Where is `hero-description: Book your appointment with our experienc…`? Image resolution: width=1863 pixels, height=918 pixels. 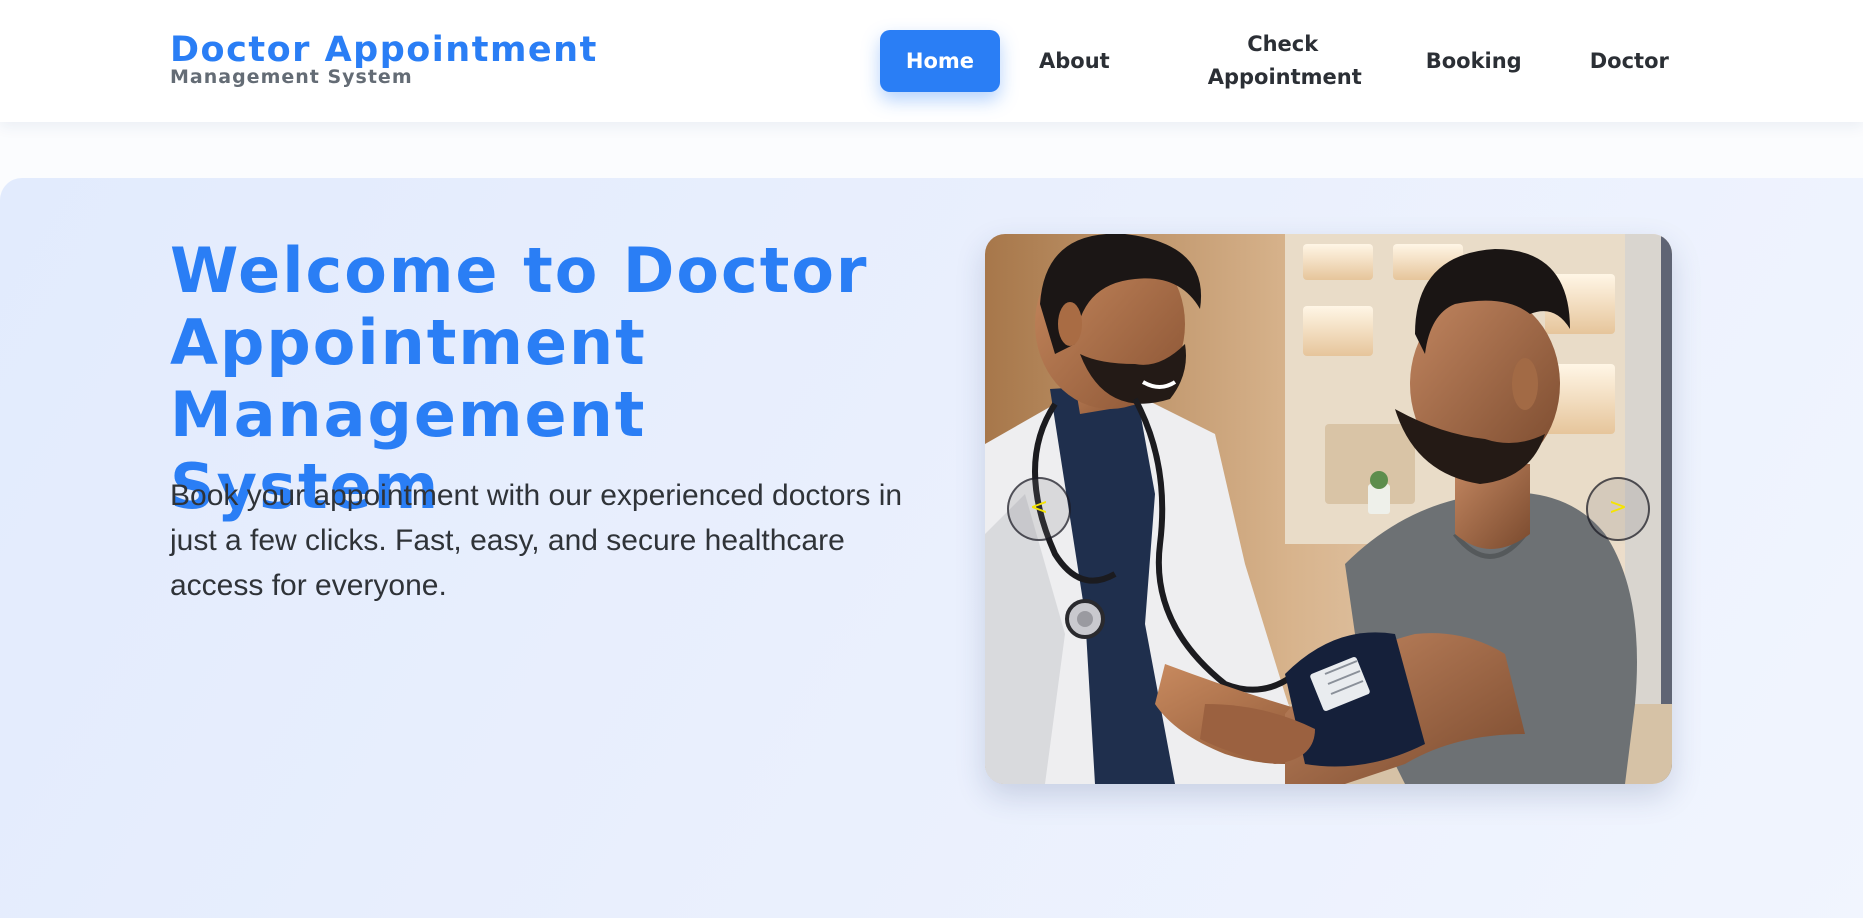
hero-description: Book your appointment with our experienc… is located at coordinates (536, 540).